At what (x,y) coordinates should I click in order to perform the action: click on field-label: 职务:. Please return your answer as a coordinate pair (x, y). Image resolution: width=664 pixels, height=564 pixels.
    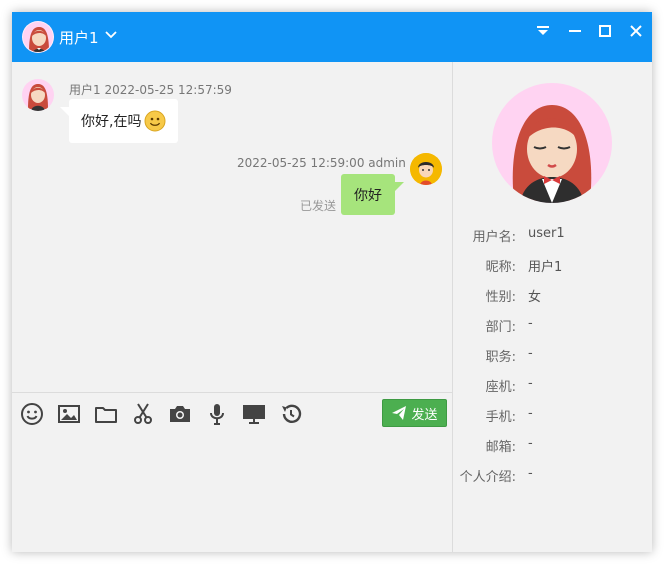
    Looking at the image, I should click on (500, 357).